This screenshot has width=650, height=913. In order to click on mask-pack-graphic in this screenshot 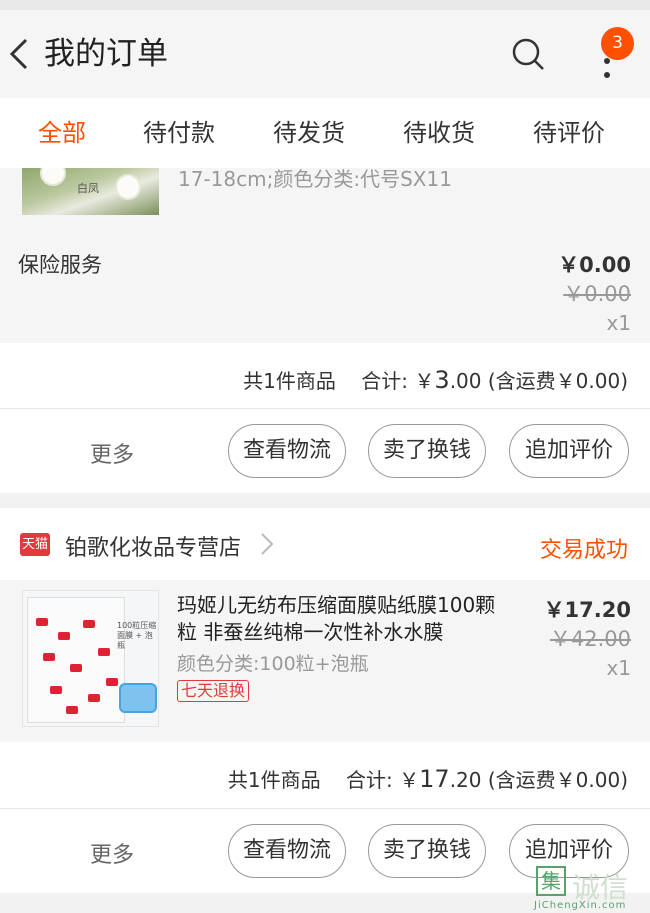, I will do `click(76, 660)`.